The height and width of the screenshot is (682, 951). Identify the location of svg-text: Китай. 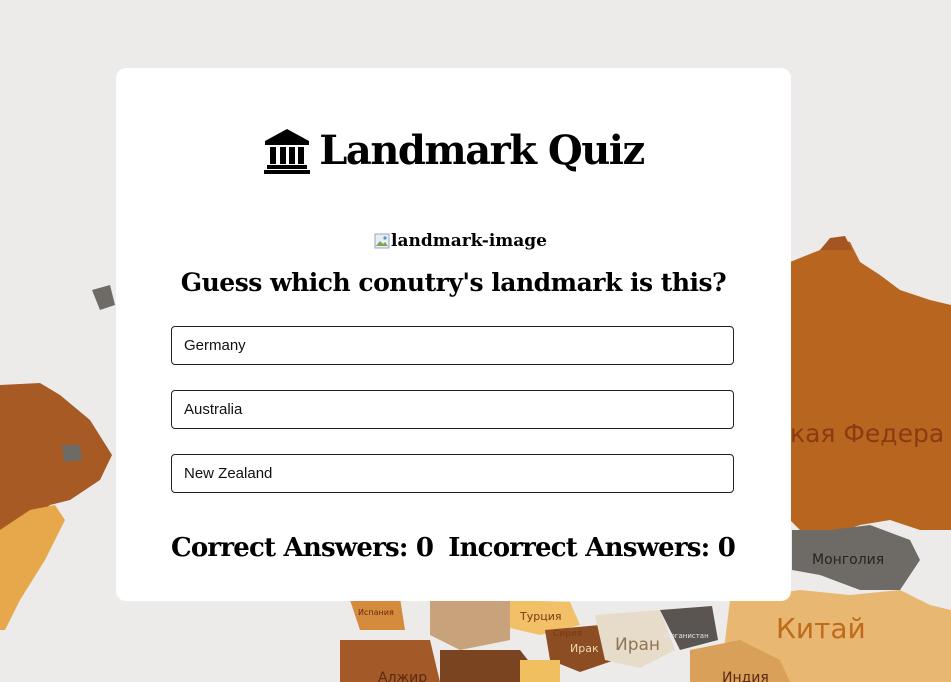
(821, 628).